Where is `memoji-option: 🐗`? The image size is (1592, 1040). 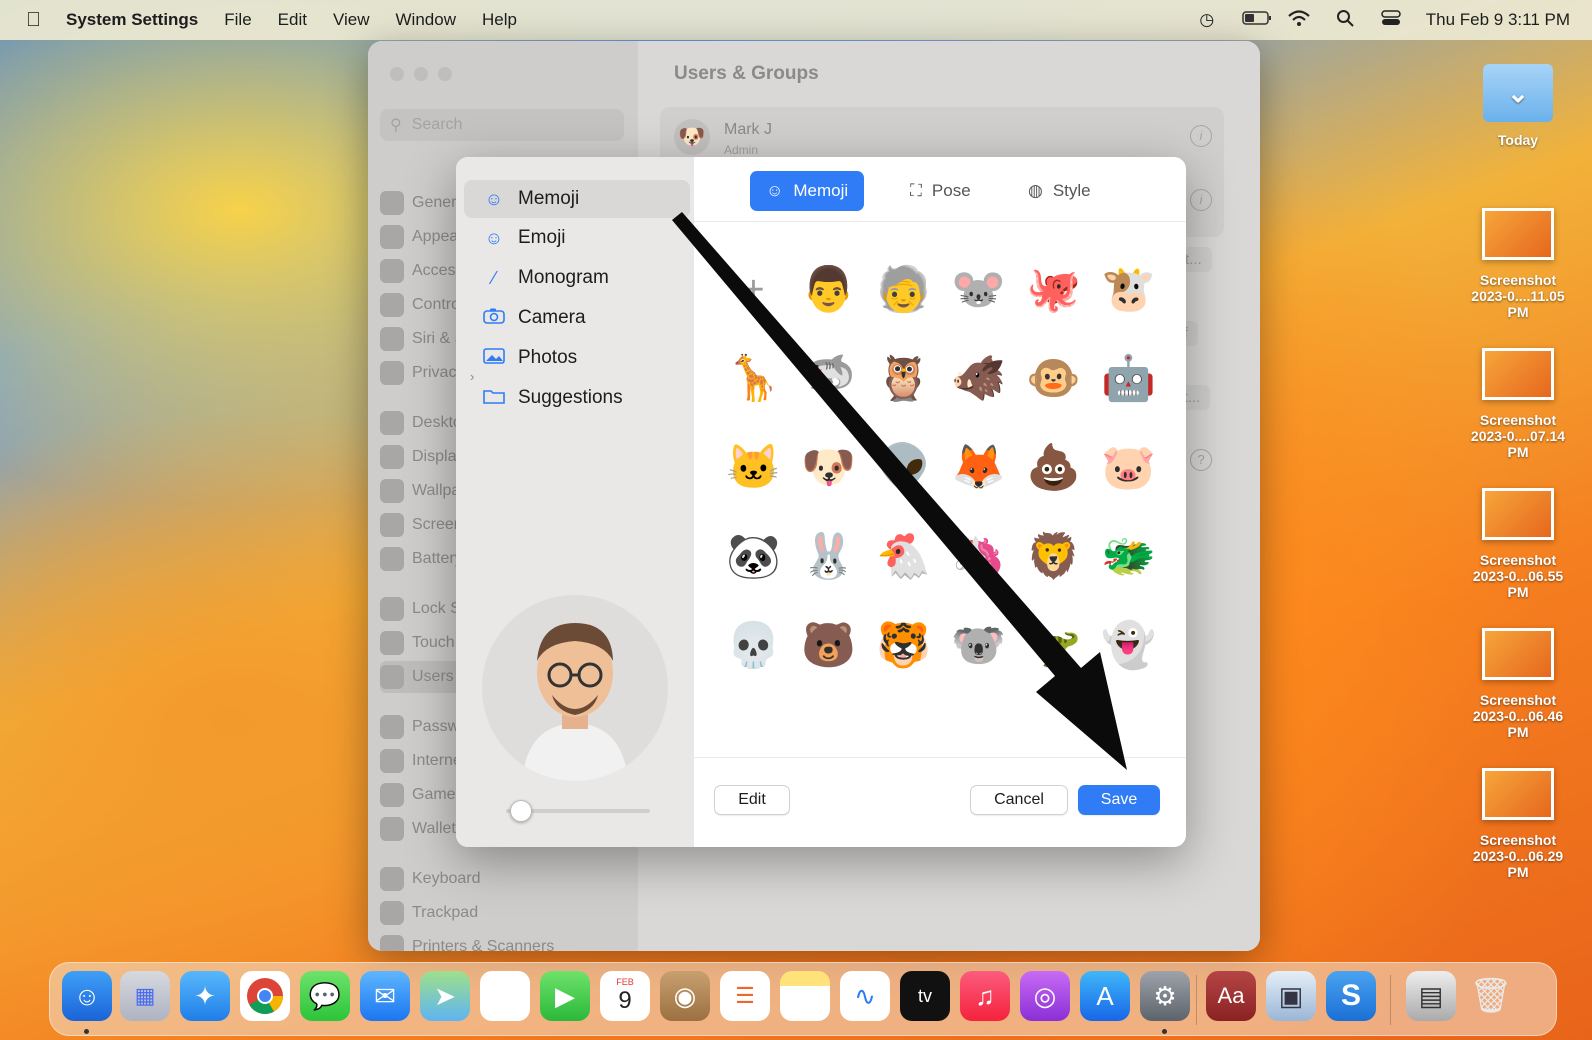
memoji-option: 🐗 is located at coordinates (978, 378).